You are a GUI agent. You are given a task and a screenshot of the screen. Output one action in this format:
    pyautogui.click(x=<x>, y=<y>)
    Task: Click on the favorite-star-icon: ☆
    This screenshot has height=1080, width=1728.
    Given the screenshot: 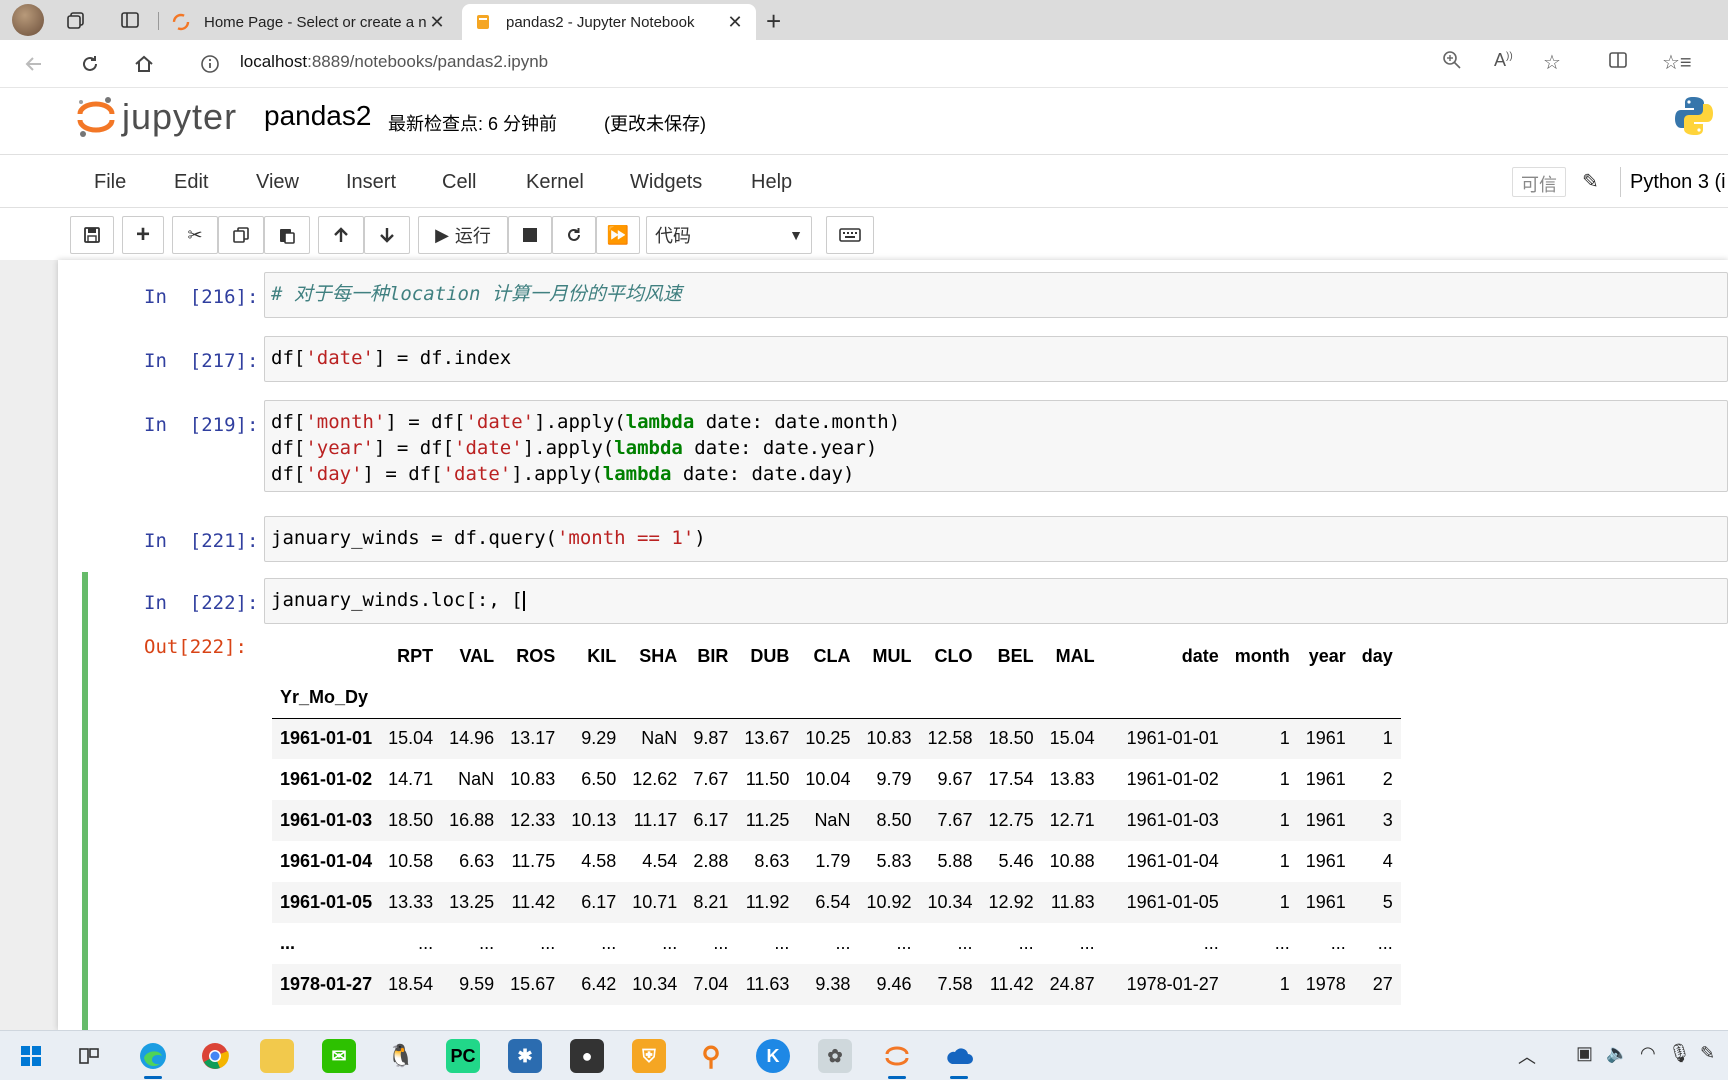 What is the action you would take?
    pyautogui.click(x=1552, y=62)
    